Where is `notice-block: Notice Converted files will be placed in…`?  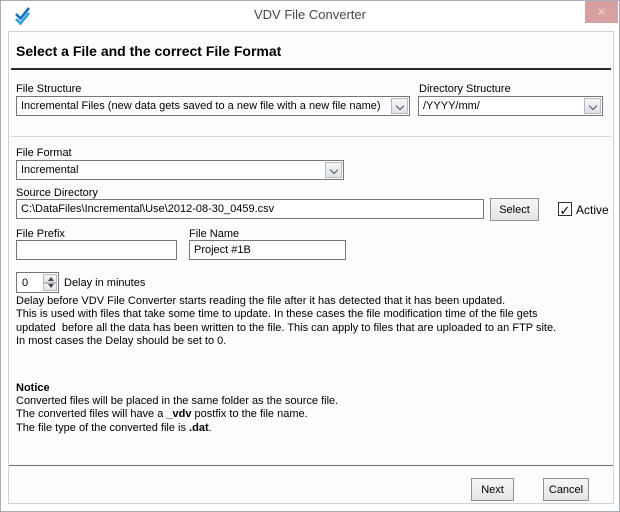 notice-block: Notice Converted files will be placed in… is located at coordinates (177, 408).